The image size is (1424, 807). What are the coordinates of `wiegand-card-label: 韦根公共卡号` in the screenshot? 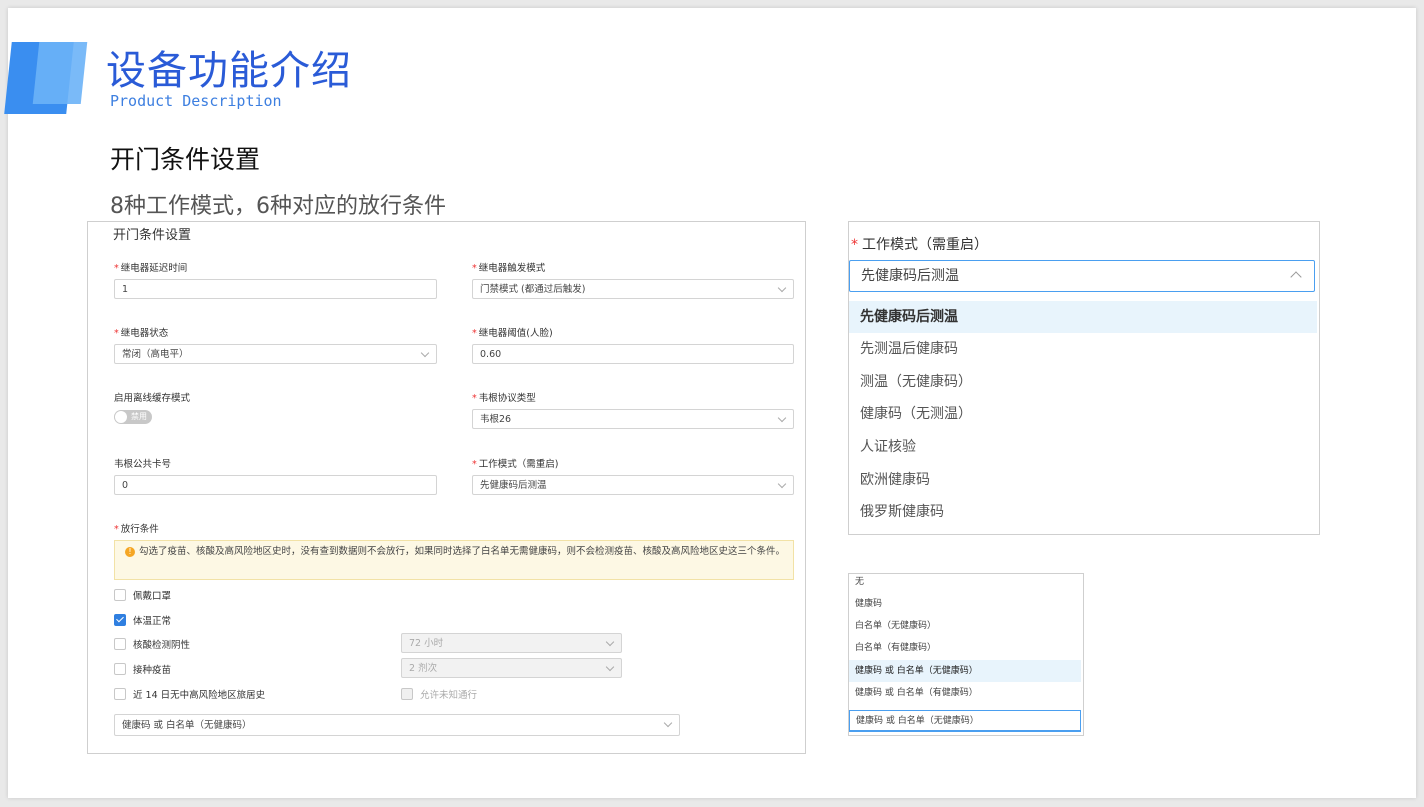 It's located at (143, 464).